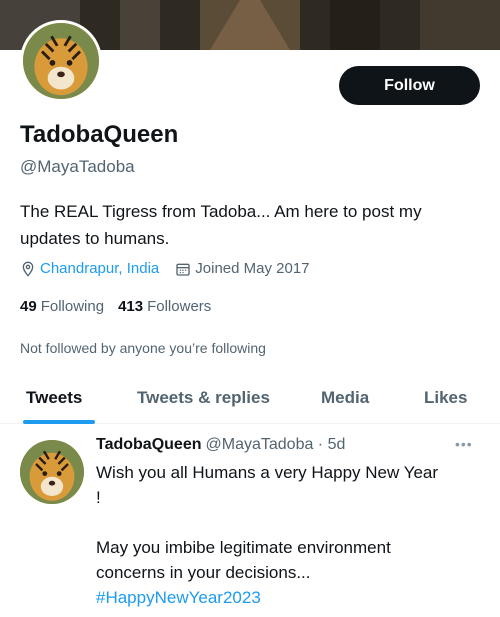 This screenshot has height=617, width=500. I want to click on tweet-line: !, so click(98, 497).